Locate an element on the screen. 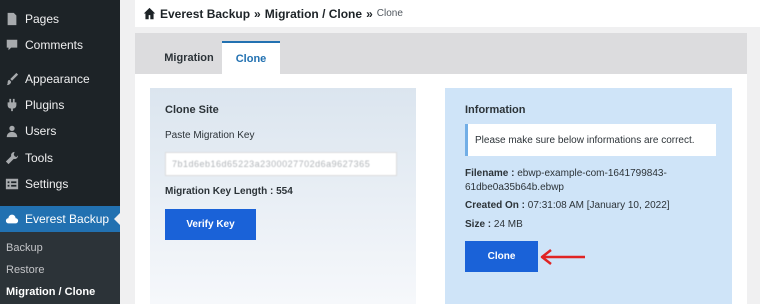  migration-key-input: 7b1d6eb16d65223a2300027702d6a9627365 is located at coordinates (281, 164).